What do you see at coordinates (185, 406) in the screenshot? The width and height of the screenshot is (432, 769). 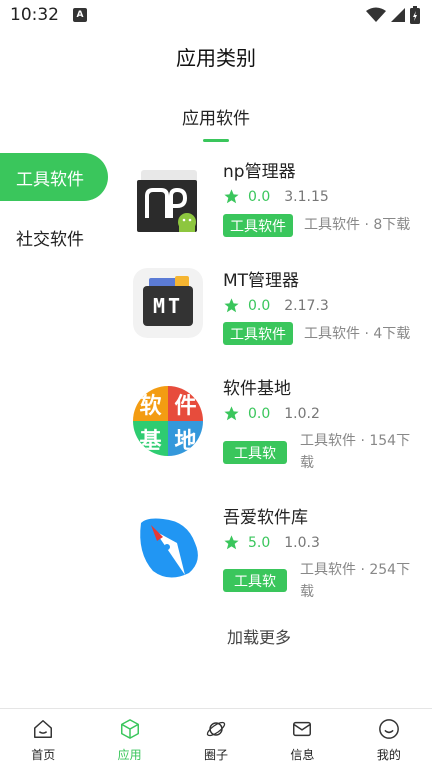 I see `icon-char: 件` at bounding box center [185, 406].